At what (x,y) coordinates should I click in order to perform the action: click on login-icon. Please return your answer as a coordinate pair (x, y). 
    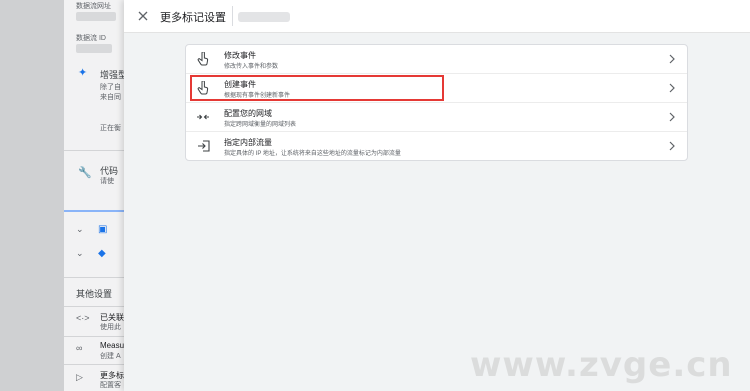
    Looking at the image, I should click on (203, 146).